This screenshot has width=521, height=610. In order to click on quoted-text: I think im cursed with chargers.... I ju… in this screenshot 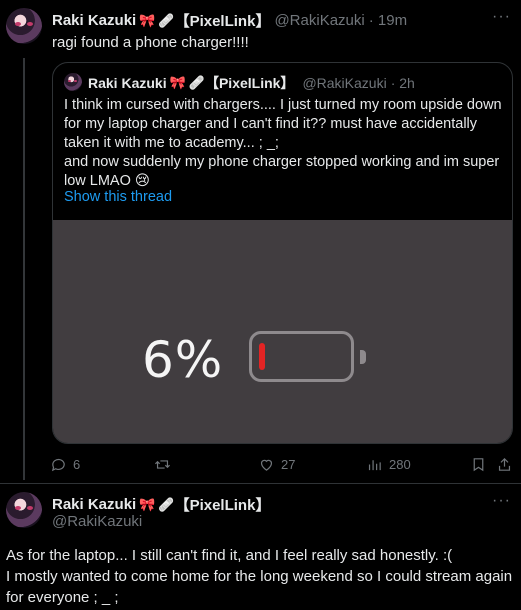, I will do `click(284, 143)`.